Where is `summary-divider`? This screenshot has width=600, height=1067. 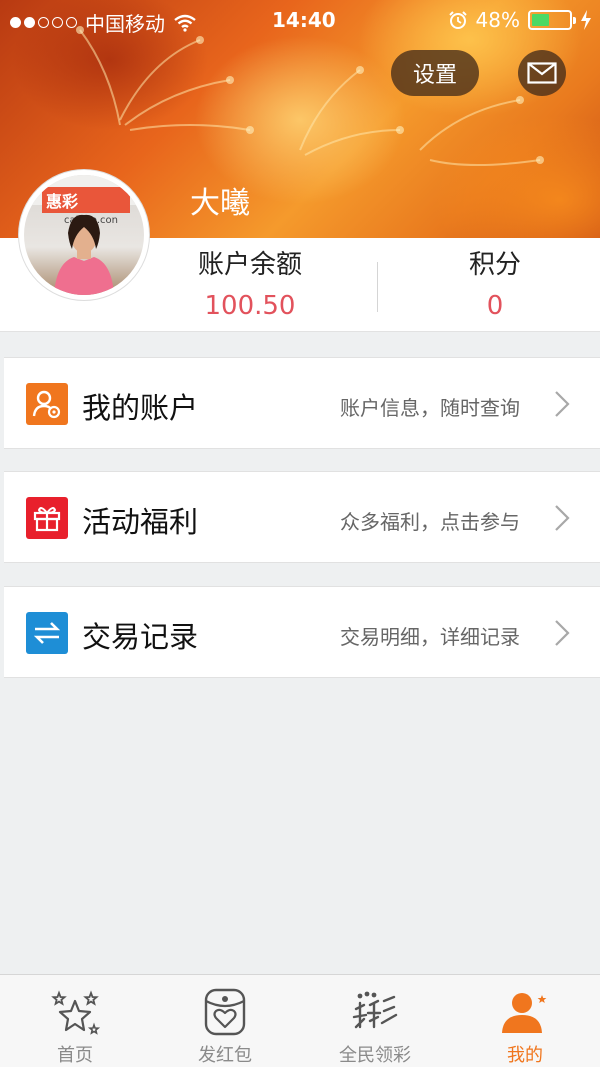
summary-divider is located at coordinates (377, 287).